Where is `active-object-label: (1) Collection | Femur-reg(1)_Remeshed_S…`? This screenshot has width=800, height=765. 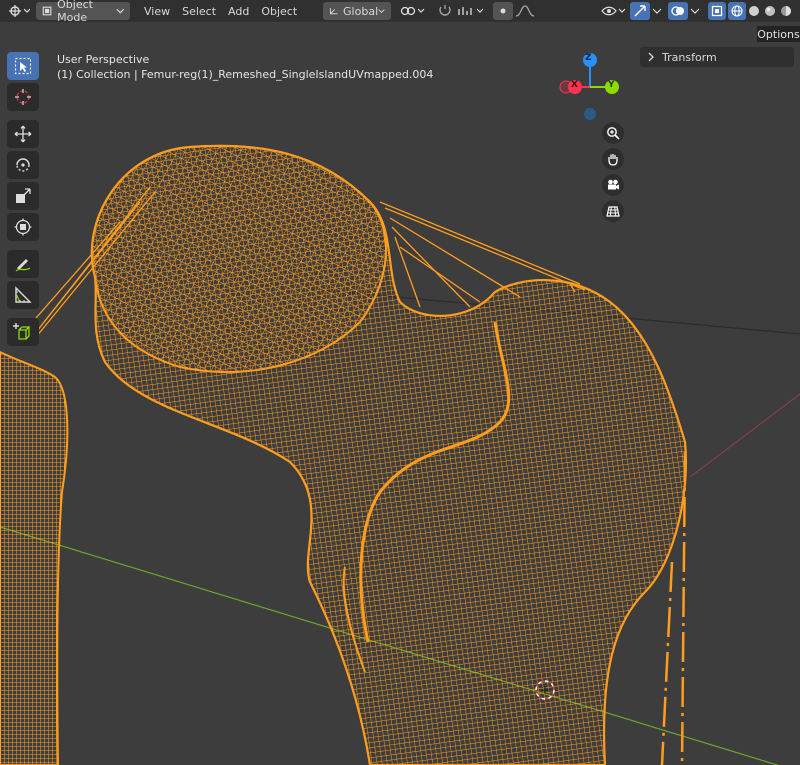 active-object-label: (1) Collection | Femur-reg(1)_Remeshed_S… is located at coordinates (245, 74).